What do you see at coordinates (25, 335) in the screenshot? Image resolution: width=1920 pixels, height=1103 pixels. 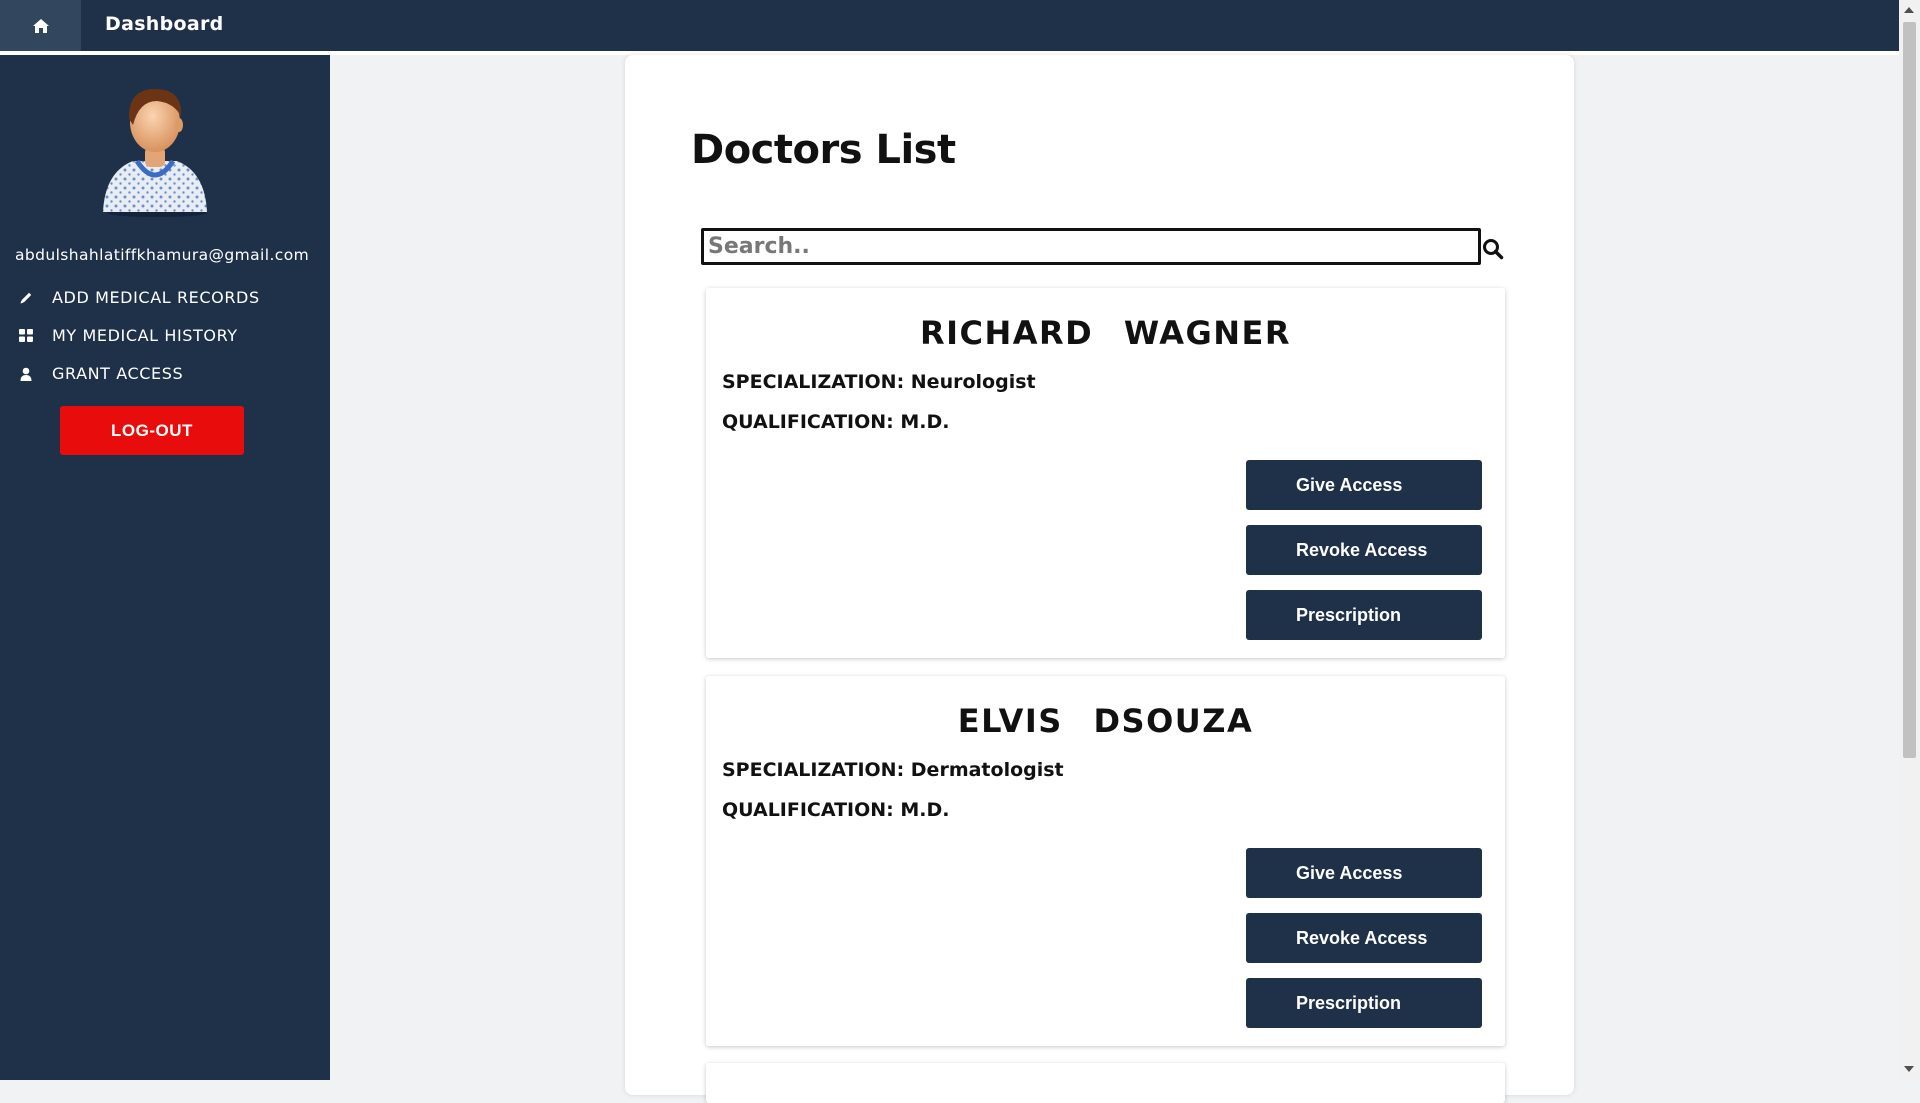 I see `grid-icon` at bounding box center [25, 335].